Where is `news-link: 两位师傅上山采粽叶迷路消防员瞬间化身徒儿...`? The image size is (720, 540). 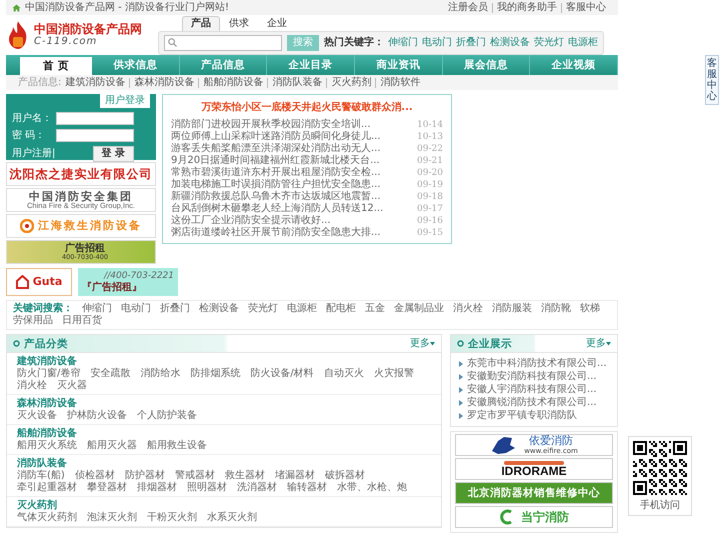 news-link: 两位师傅上山采粽叶迷路消防员瞬间化身徒儿... is located at coordinates (276, 137).